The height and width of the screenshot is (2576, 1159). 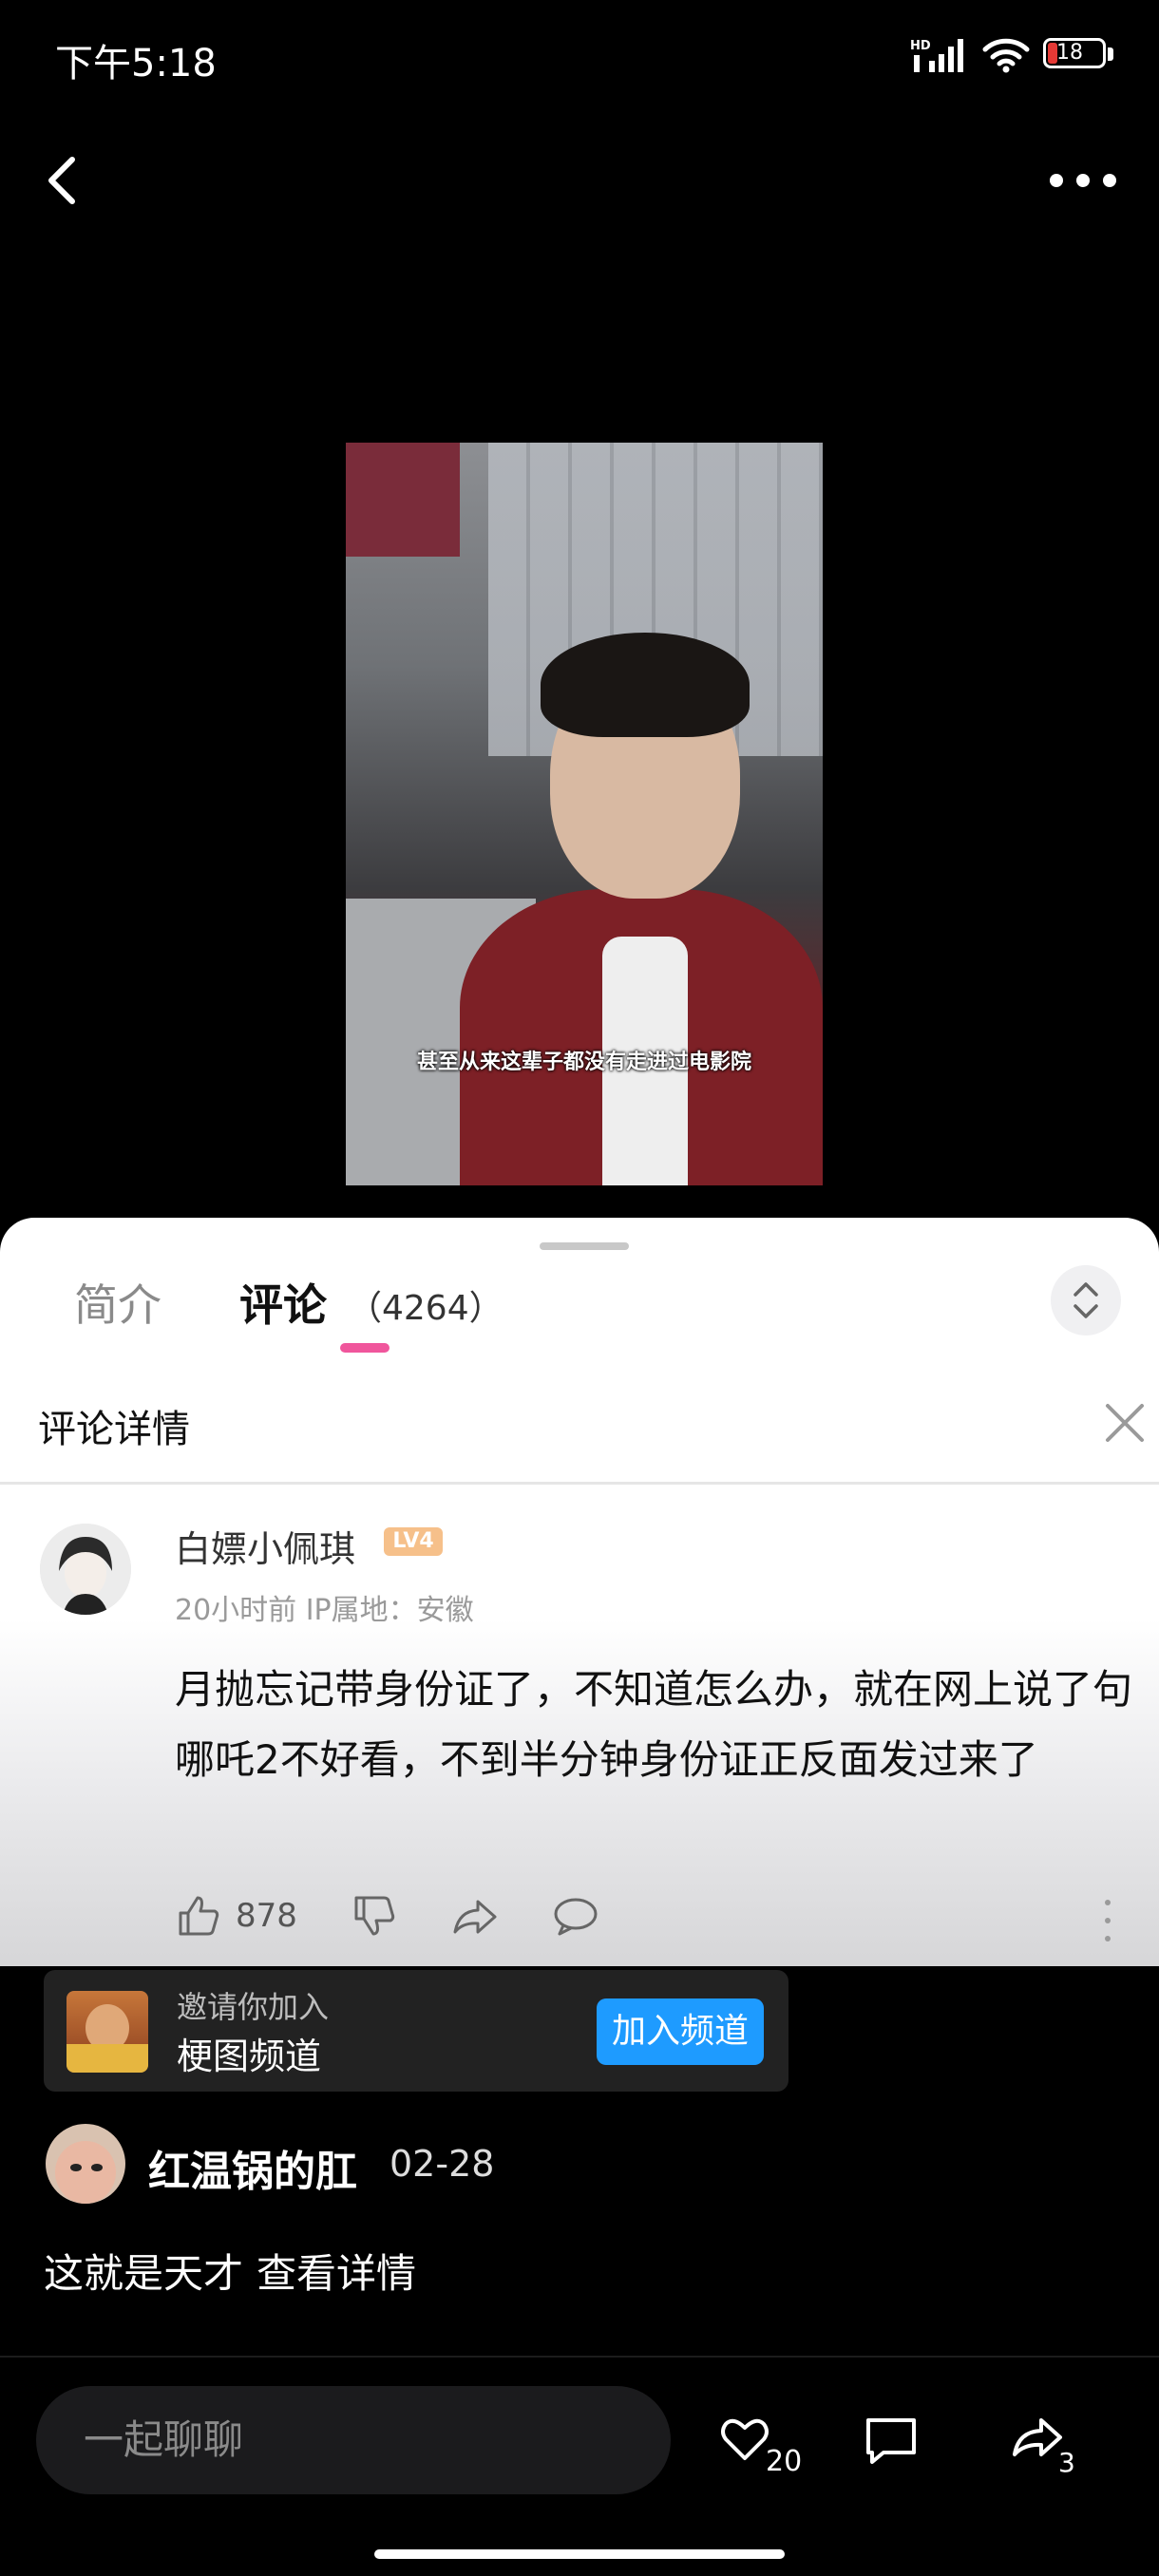 I want to click on chevron-left-icon, so click(x=61, y=180).